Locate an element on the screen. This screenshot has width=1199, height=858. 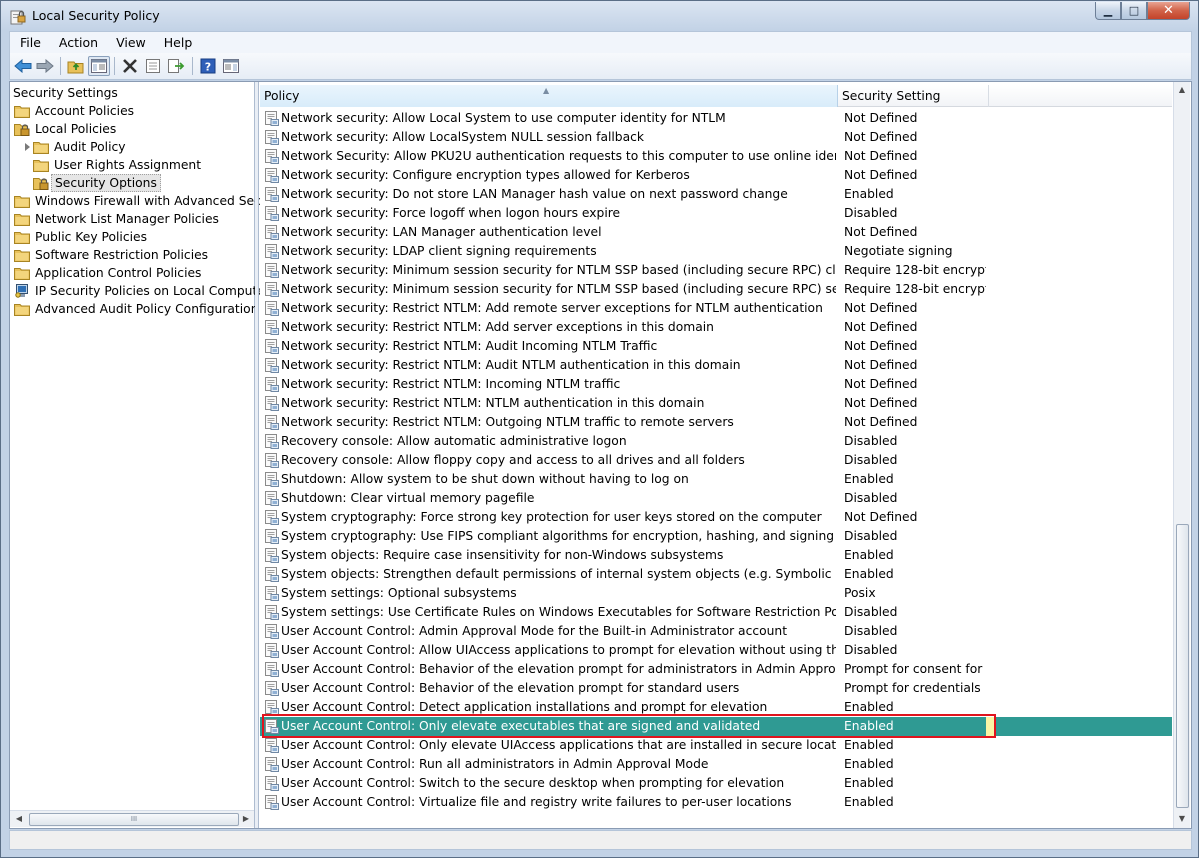
help-icon: ? is located at coordinates (208, 66).